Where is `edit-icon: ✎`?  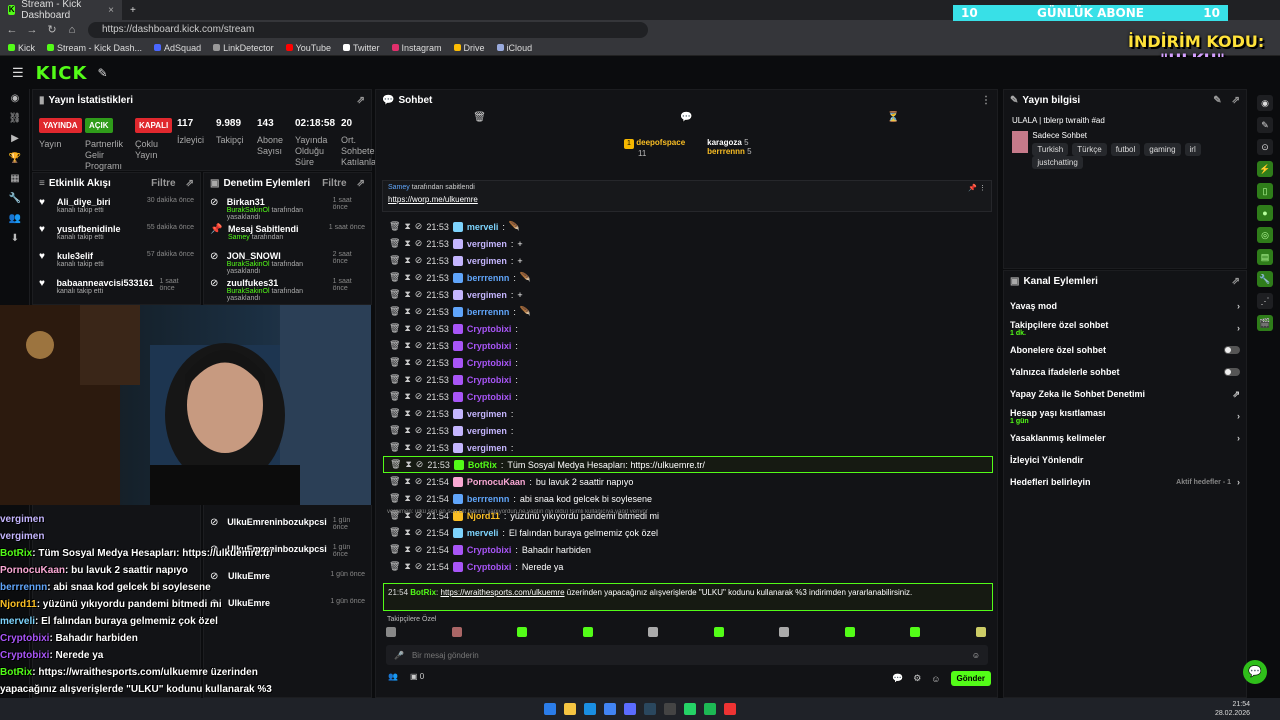 edit-icon: ✎ is located at coordinates (1265, 125).